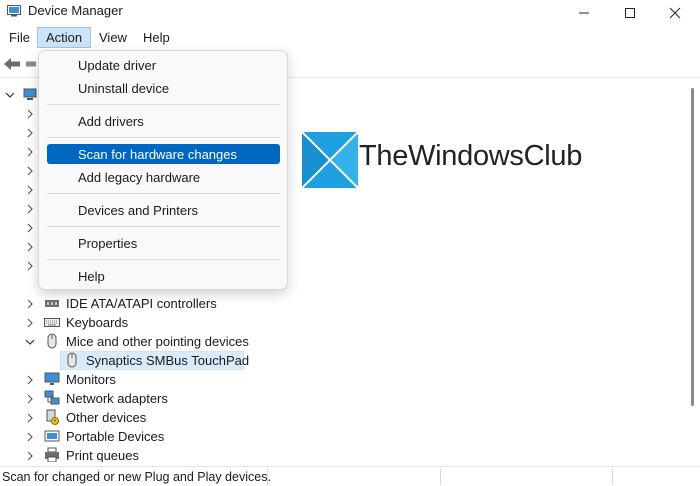 The width and height of the screenshot is (700, 486). I want to click on monitor-icon, so click(52, 378).